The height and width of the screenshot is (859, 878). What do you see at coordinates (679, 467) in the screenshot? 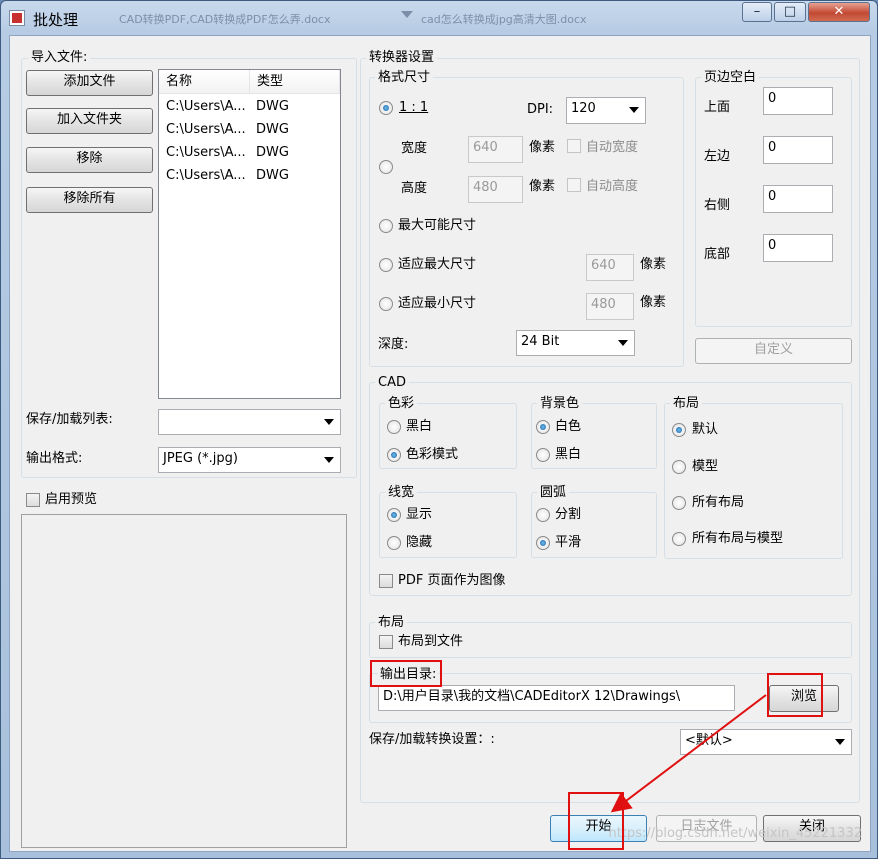
I see `layout-model-radio` at bounding box center [679, 467].